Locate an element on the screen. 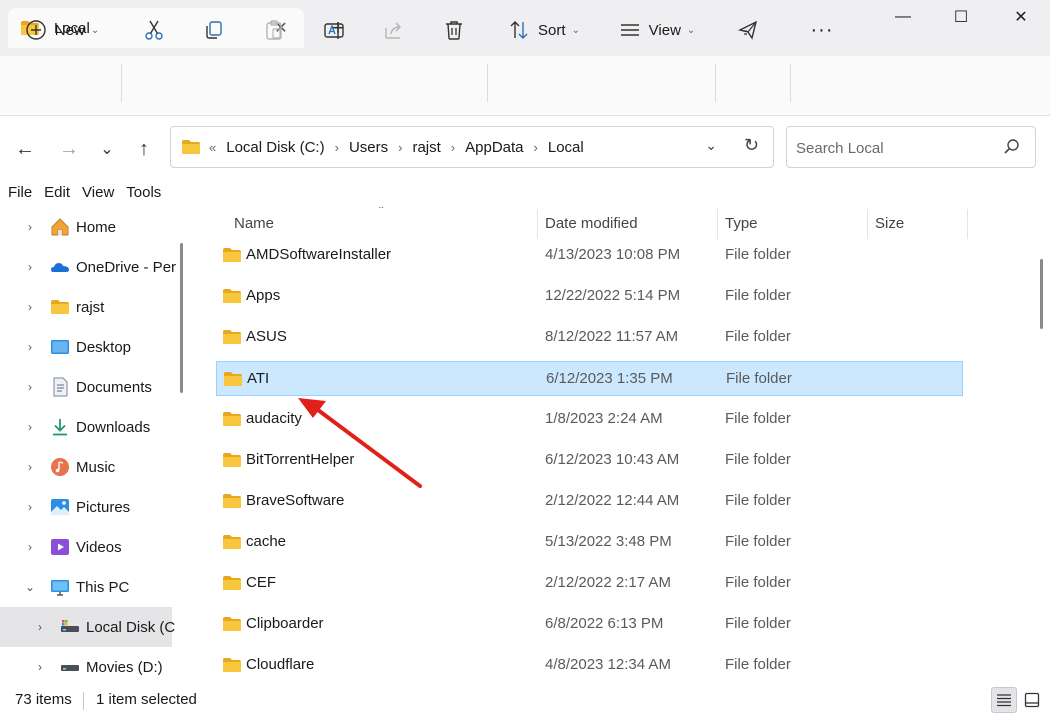 This screenshot has width=1050, height=716. search-box is located at coordinates (911, 147).